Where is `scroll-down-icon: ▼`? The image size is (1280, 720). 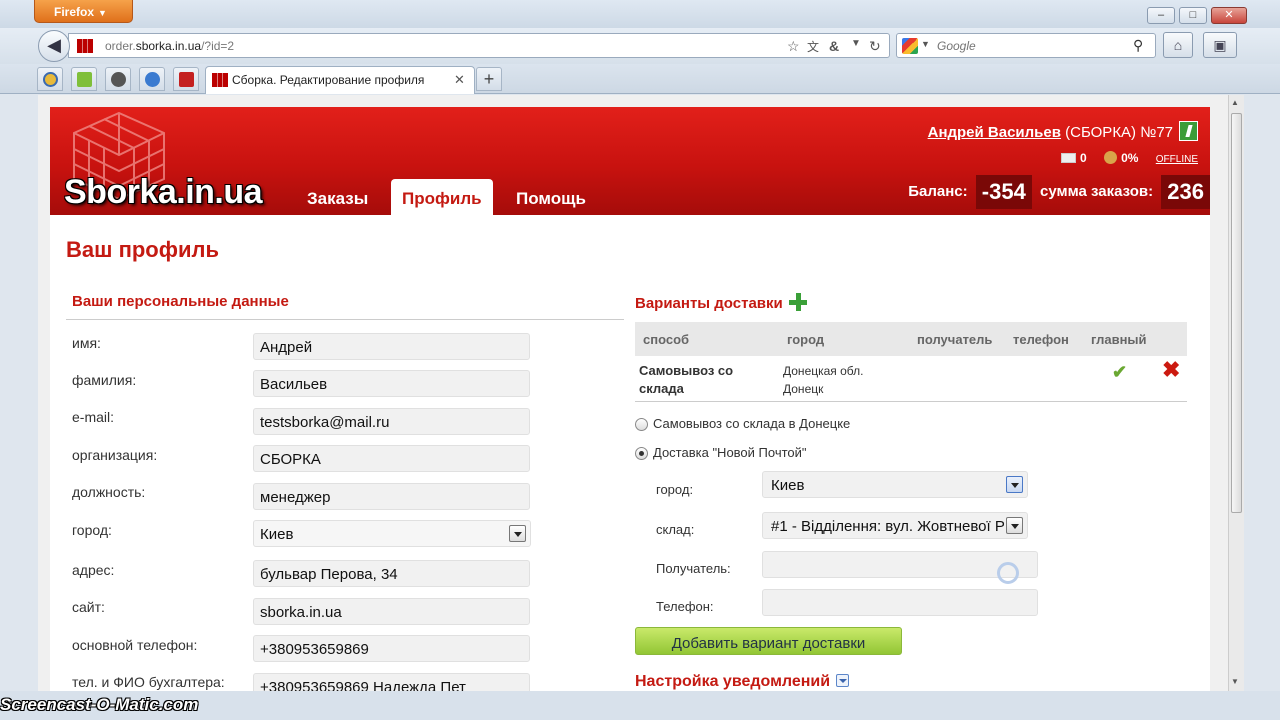 scroll-down-icon: ▼ is located at coordinates (1235, 681).